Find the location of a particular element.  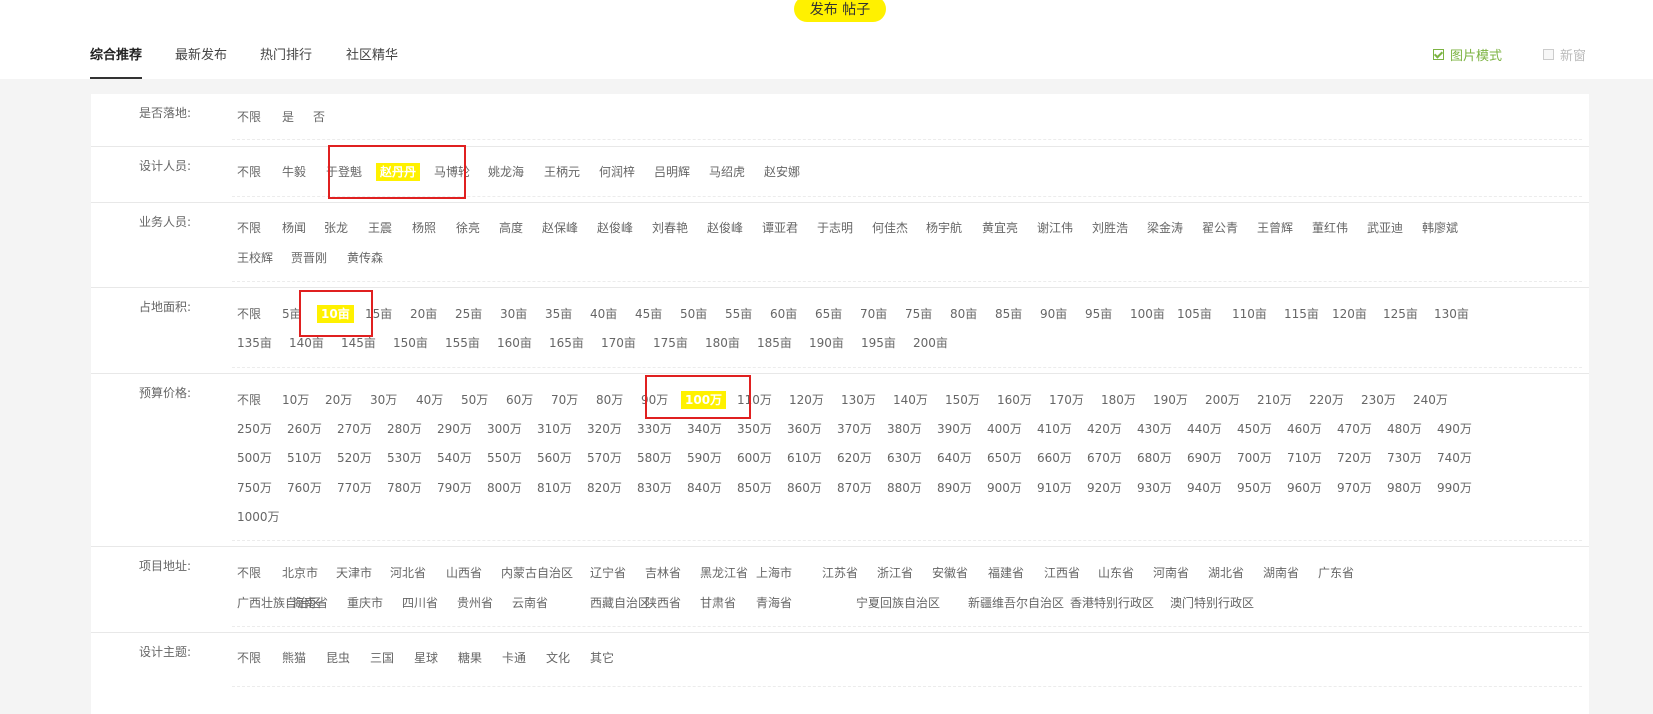

filter-option: 湖南省 is located at coordinates (1281, 573).